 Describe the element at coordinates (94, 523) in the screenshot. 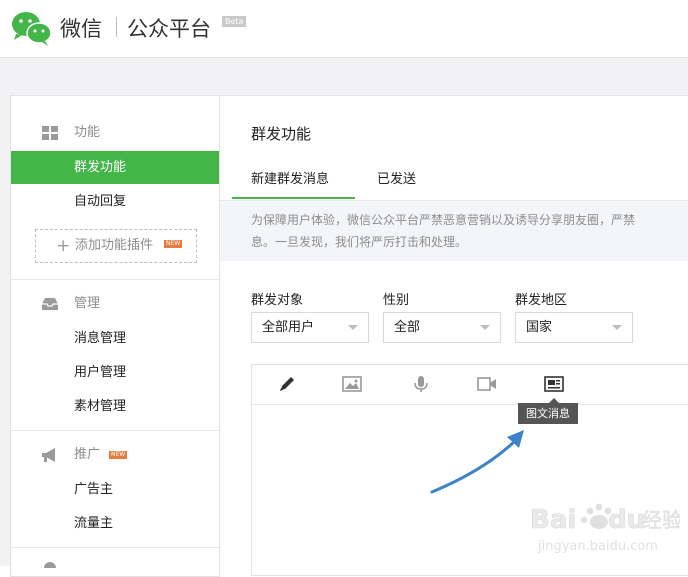

I see `sidebar-item-label: 流量主` at that location.